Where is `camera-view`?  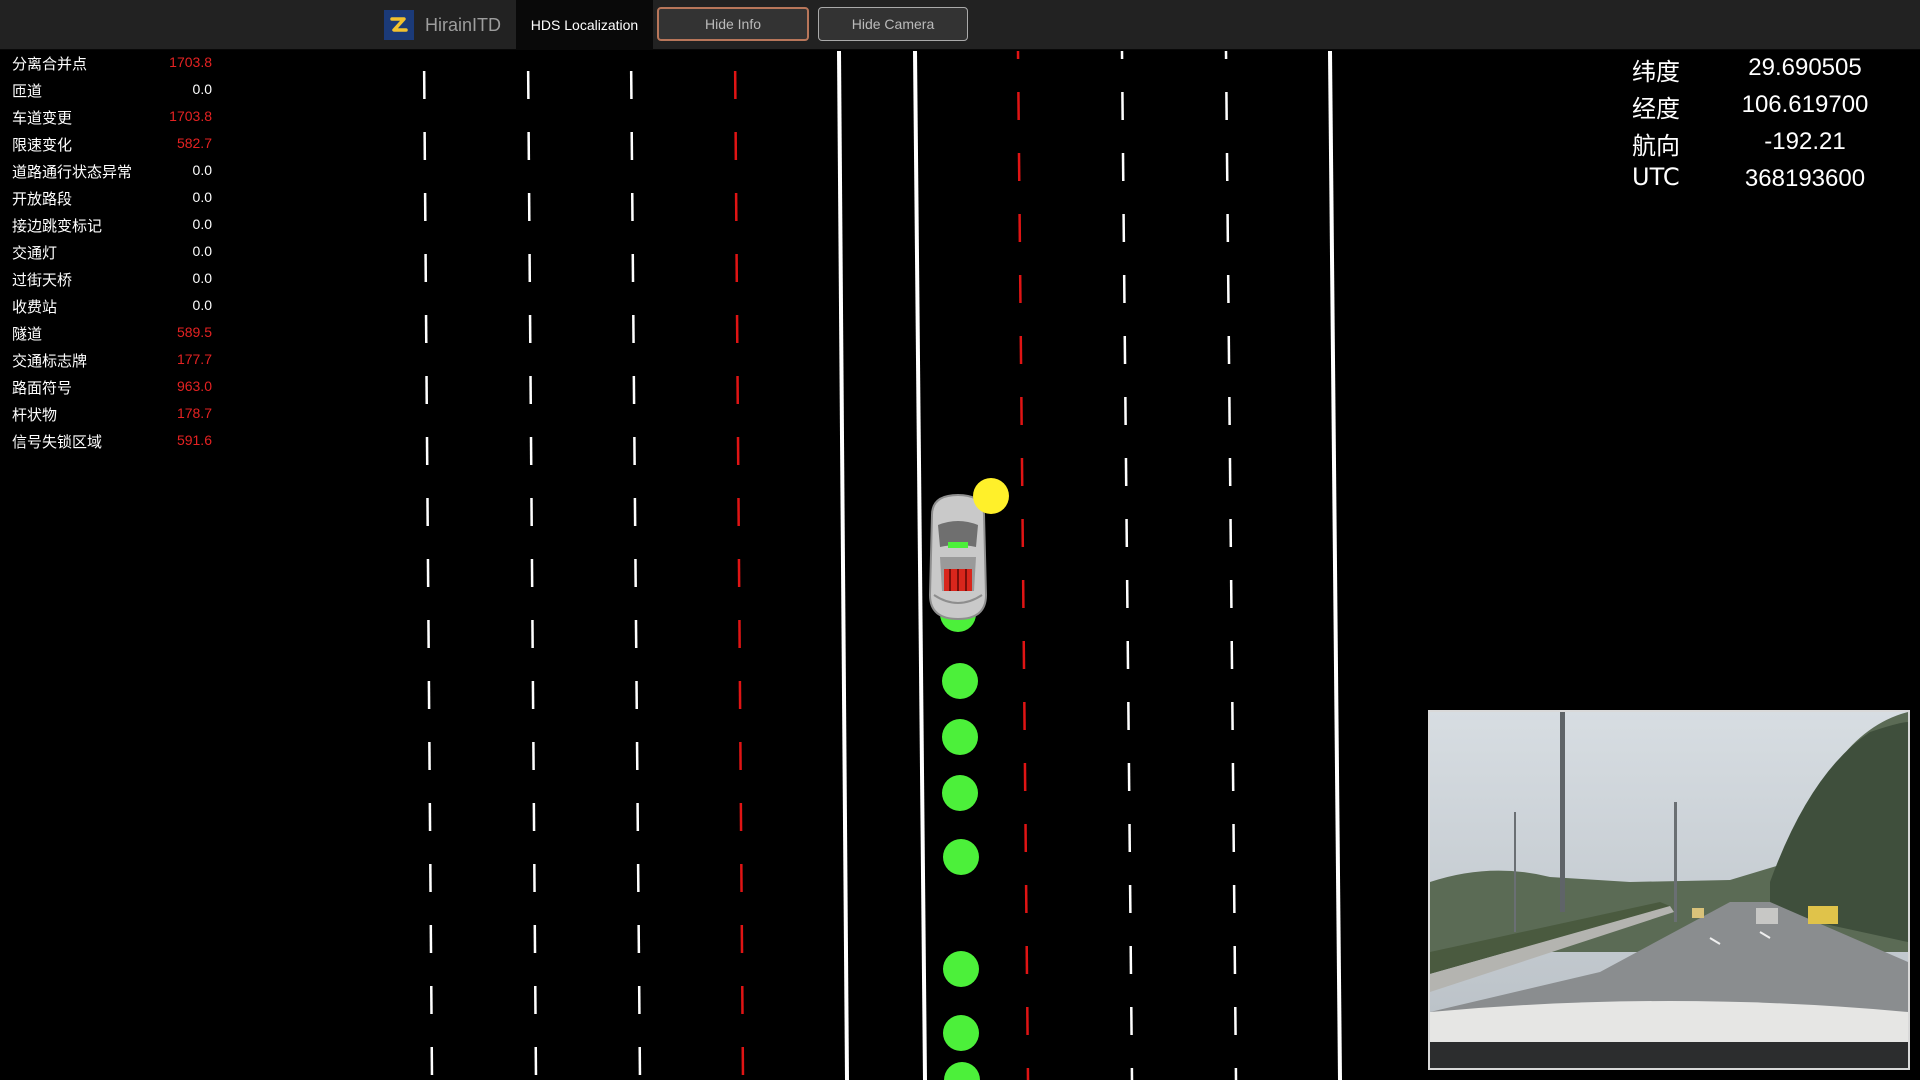 camera-view is located at coordinates (1669, 890).